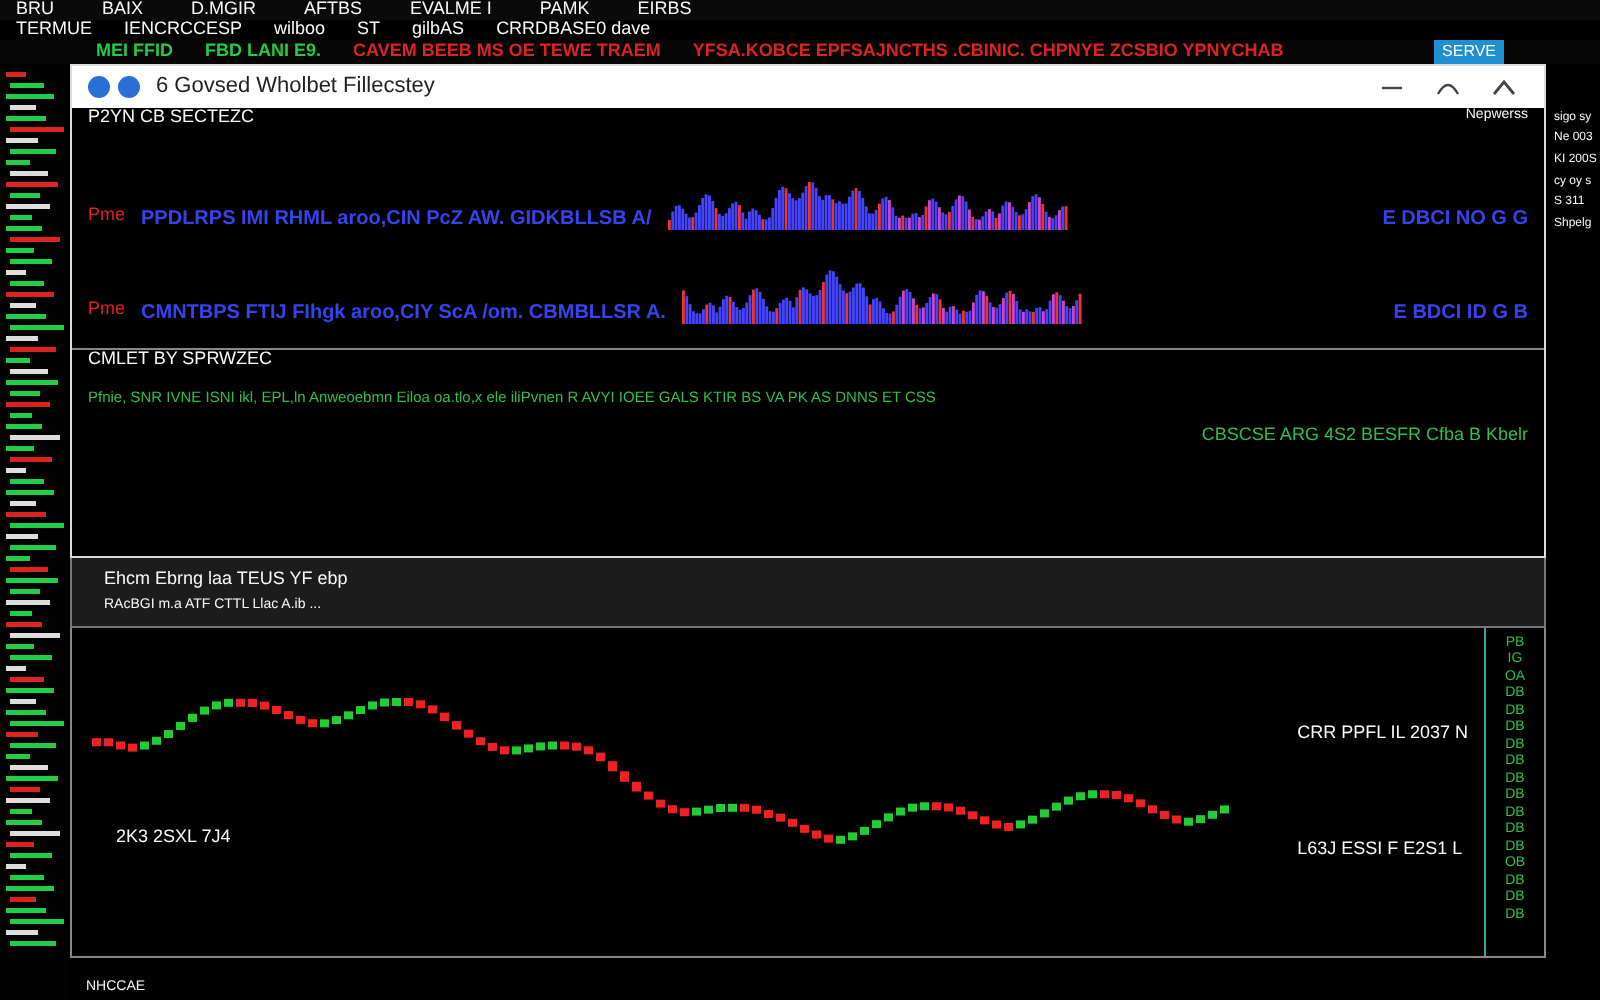 This screenshot has width=1600, height=1000. What do you see at coordinates (664, 10) in the screenshot?
I see `menu-item: EIRBS` at bounding box center [664, 10].